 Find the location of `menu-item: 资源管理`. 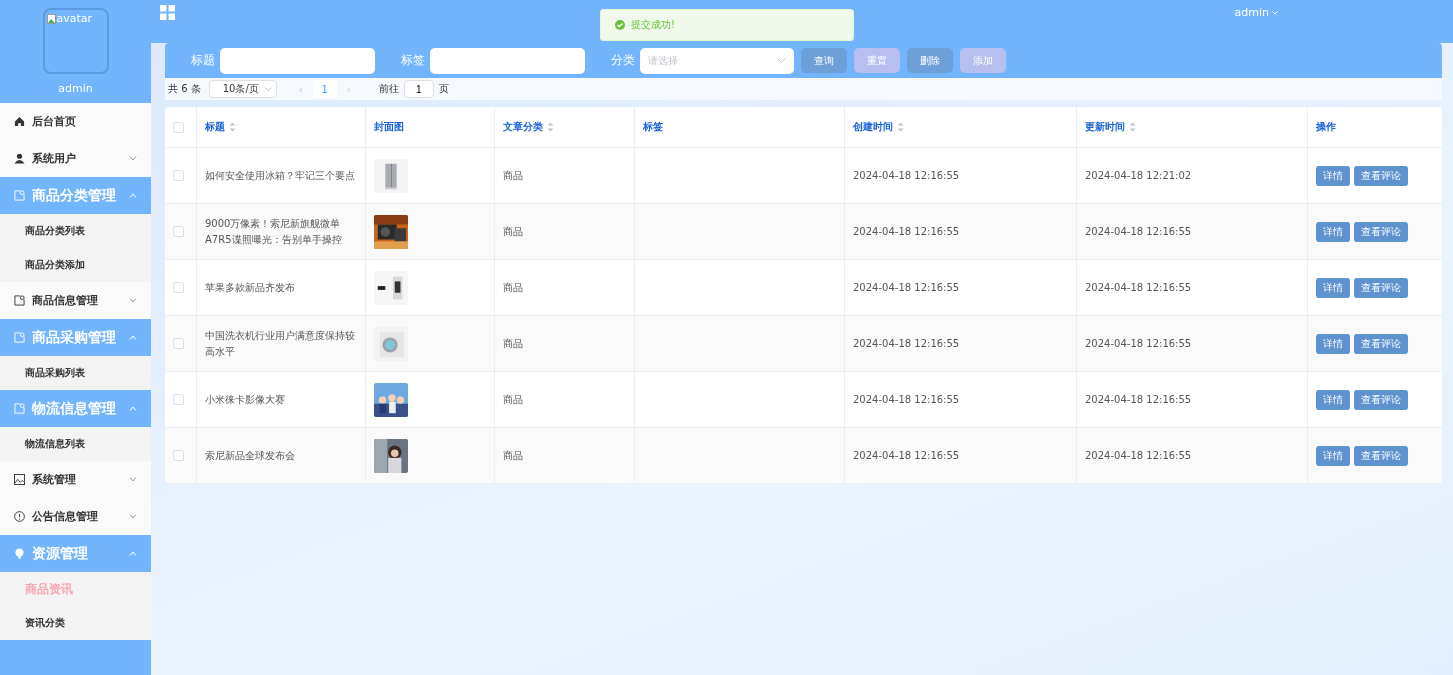

menu-item: 资源管理 is located at coordinates (75, 553).